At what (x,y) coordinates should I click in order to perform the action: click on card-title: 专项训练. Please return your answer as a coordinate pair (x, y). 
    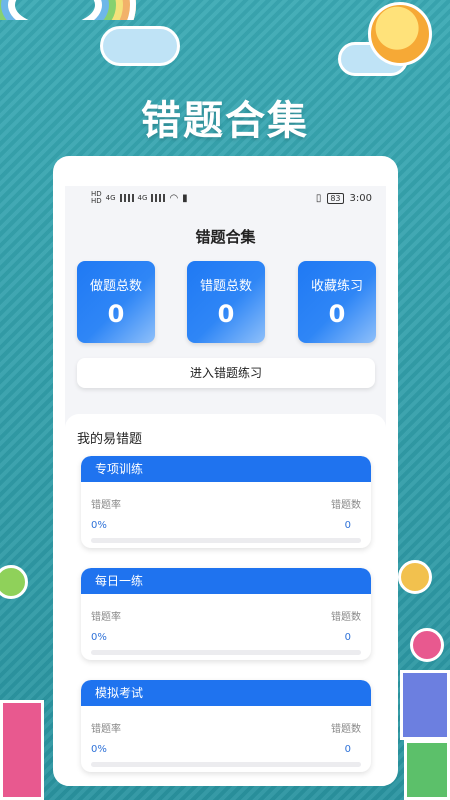
    Looking at the image, I should click on (226, 469).